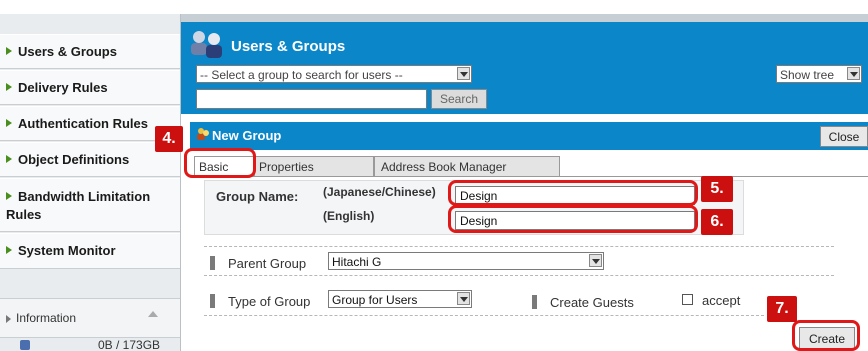  I want to click on group-icon, so click(203, 134).